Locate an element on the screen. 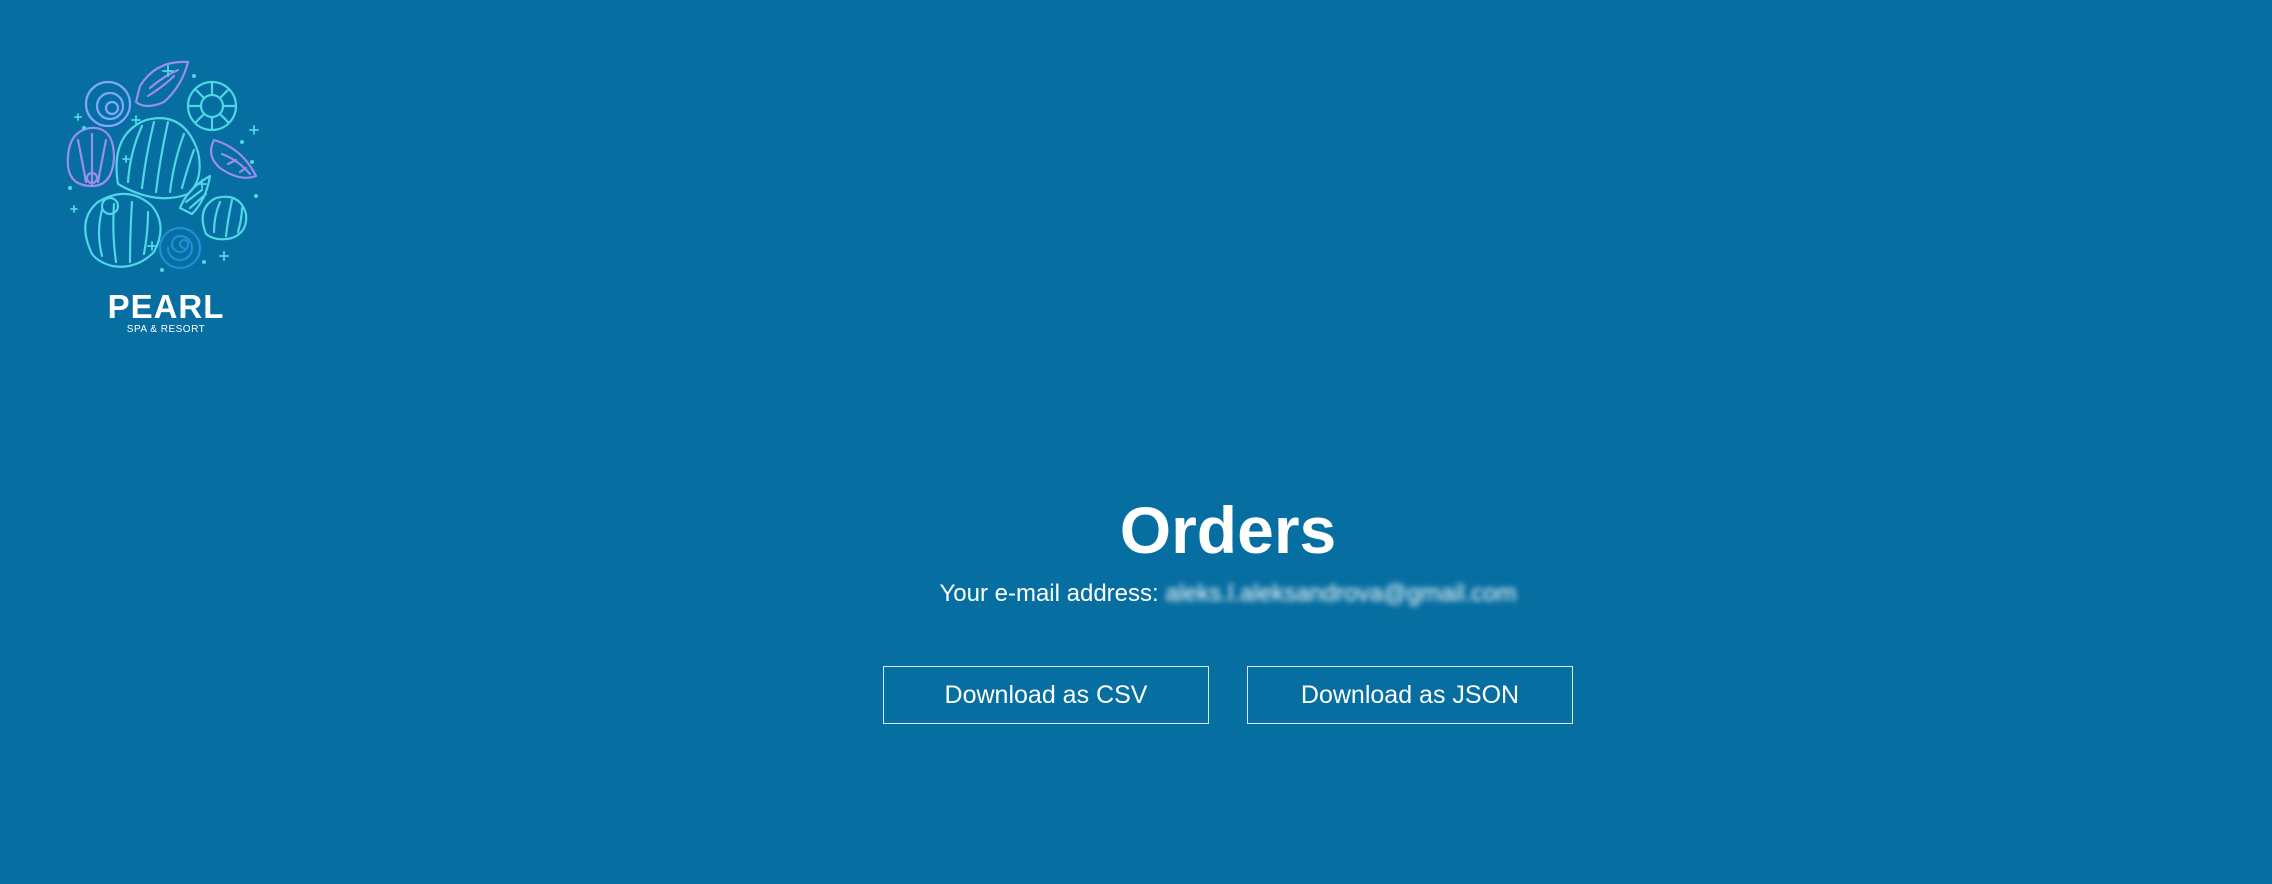 This screenshot has width=2272, height=884. email-label: Your e-mail address: is located at coordinates (1049, 593).